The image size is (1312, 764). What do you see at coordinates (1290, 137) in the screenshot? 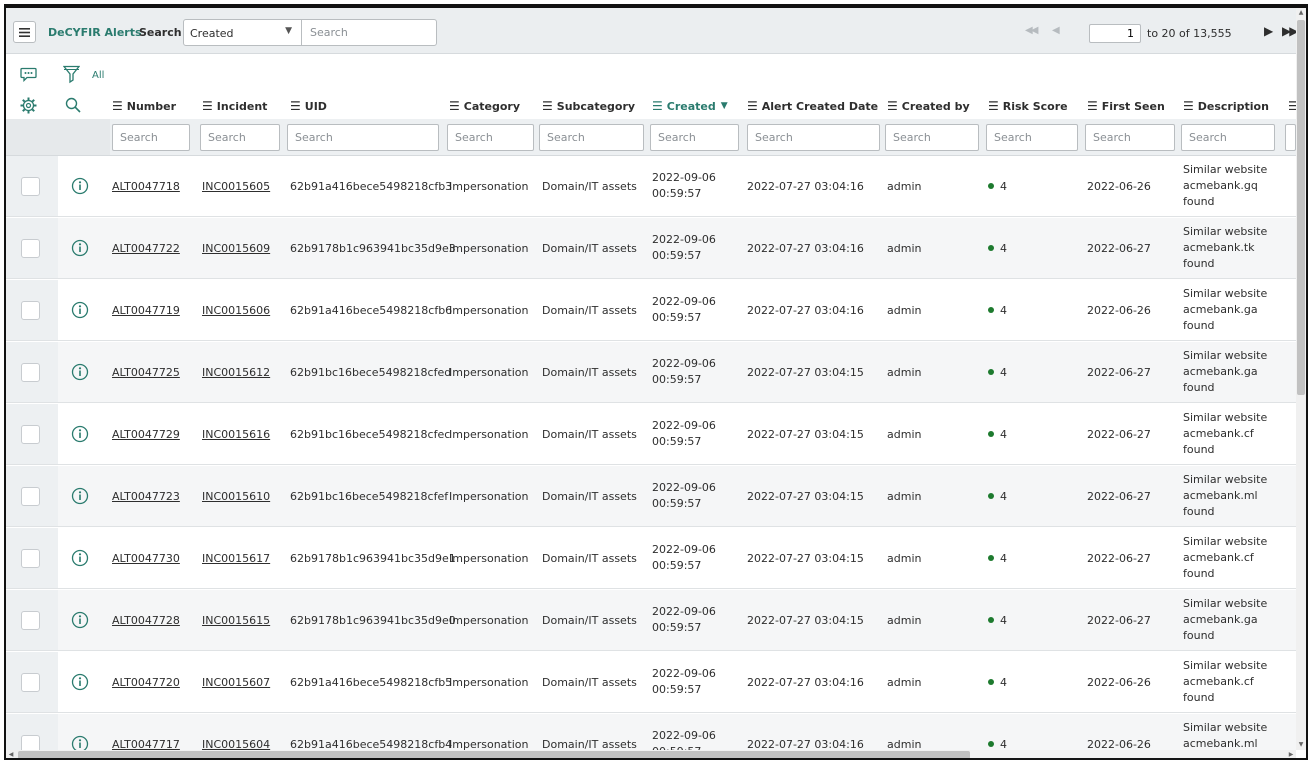
I see `column-search-overflow` at bounding box center [1290, 137].